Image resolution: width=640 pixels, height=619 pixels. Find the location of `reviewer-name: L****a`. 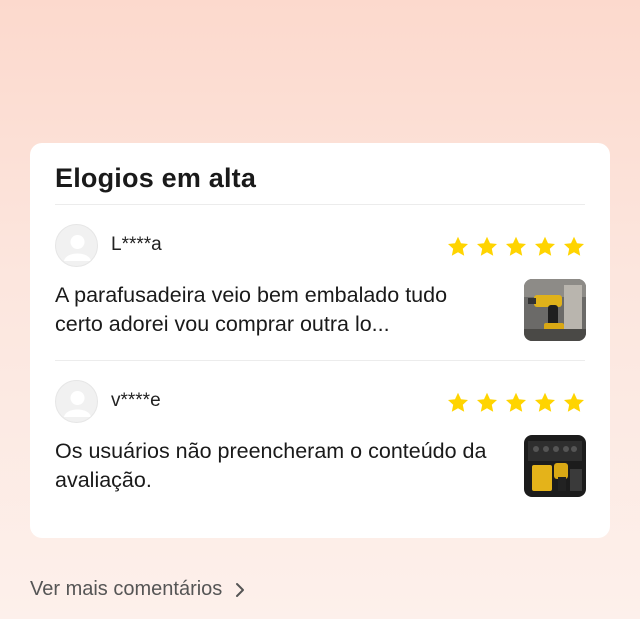

reviewer-name: L****a is located at coordinates (136, 244).